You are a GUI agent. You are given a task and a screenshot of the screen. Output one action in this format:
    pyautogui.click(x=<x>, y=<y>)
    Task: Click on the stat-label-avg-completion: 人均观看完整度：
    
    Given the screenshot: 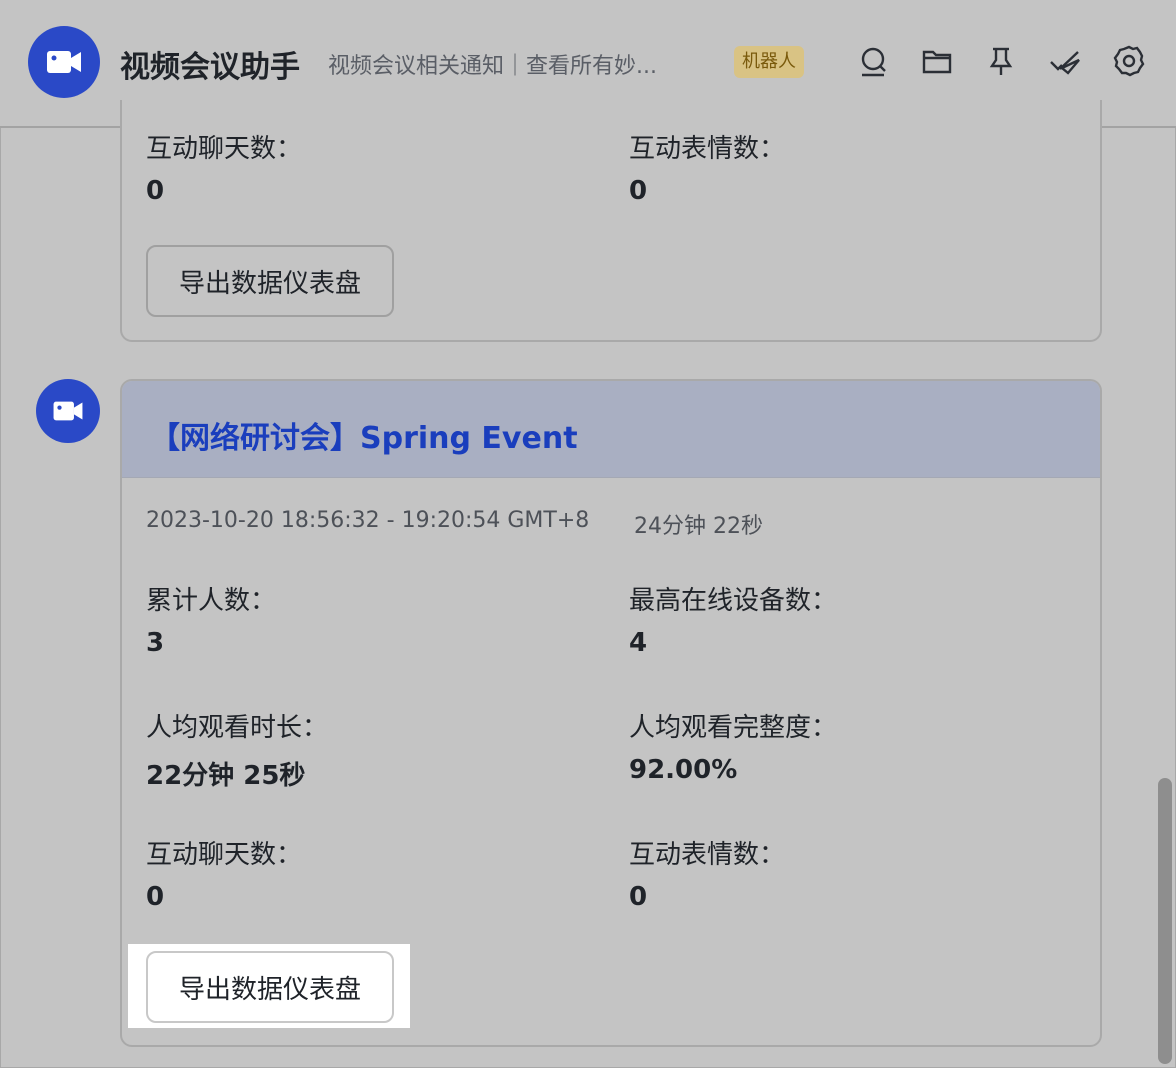 What is the action you would take?
    pyautogui.click(x=733, y=728)
    